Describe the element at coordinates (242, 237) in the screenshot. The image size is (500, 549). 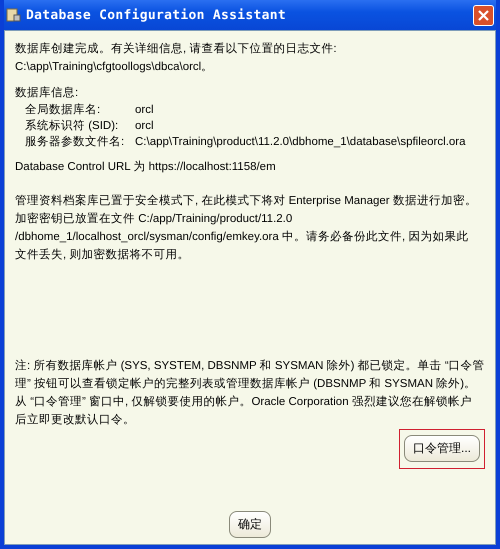
I see `encryption-note-line: /dbhome_1/localhost_orcl/sysman/config/emkey.ora 中。请务必备份此文件, 因为如果此` at that location.